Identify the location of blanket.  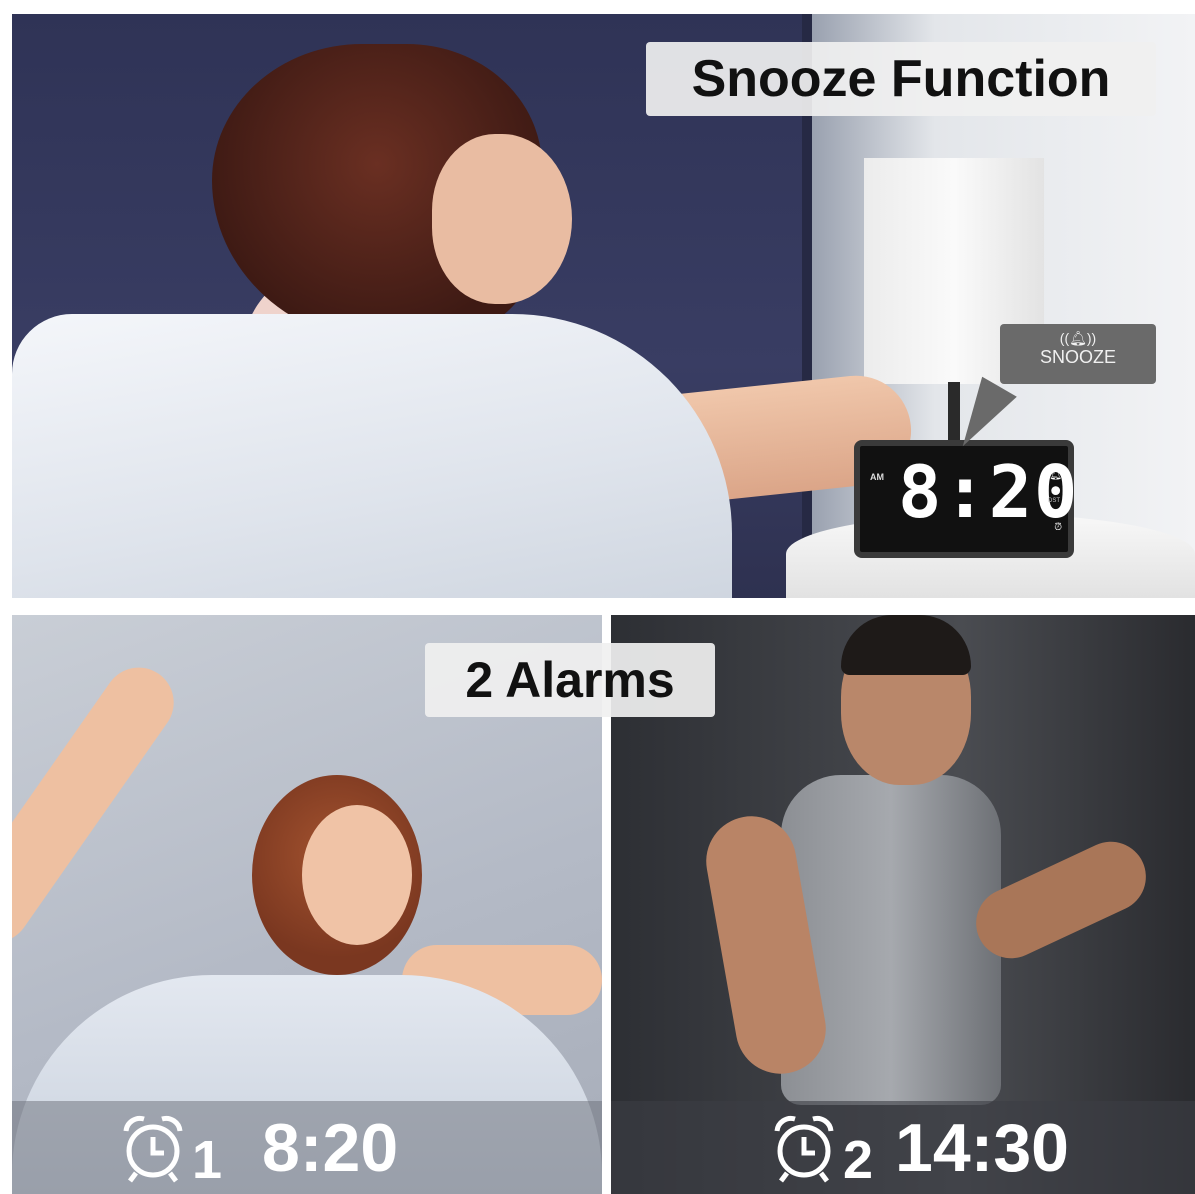
(372, 456).